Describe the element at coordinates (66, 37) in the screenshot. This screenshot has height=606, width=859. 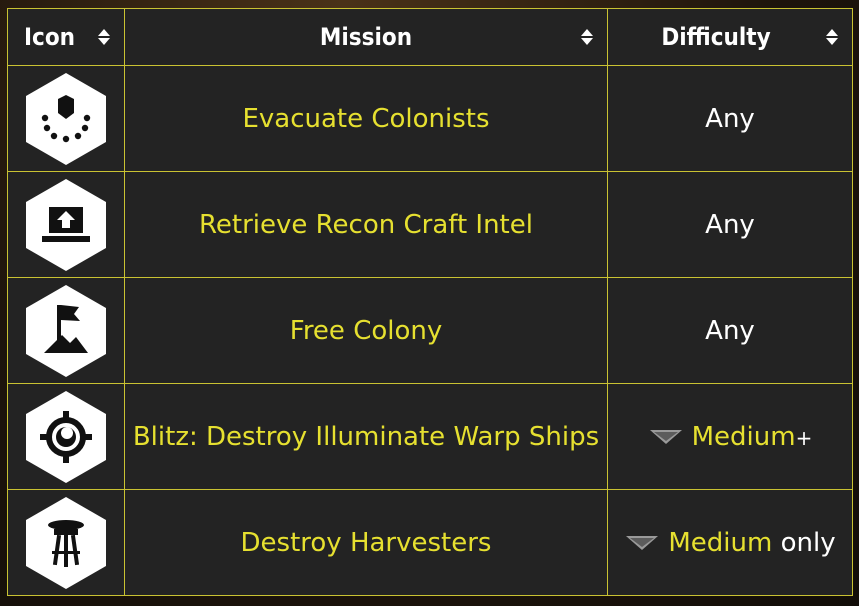
I see `column-header-icon: Icon` at that location.